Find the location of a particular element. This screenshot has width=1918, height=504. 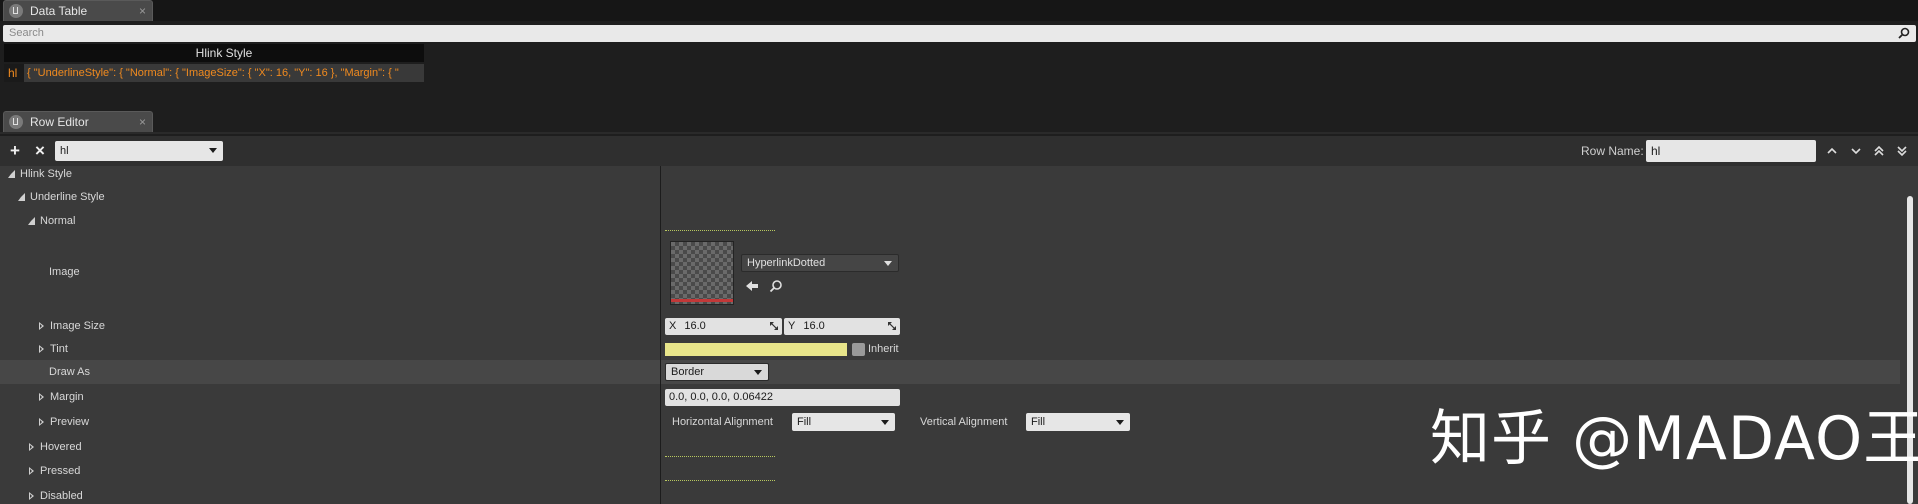

tree-label: Image Size is located at coordinates (78, 326).